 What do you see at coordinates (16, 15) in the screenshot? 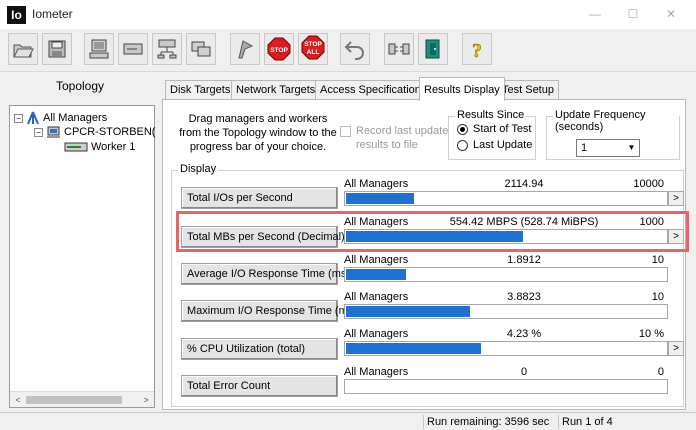
I see `app-icon: Io` at bounding box center [16, 15].